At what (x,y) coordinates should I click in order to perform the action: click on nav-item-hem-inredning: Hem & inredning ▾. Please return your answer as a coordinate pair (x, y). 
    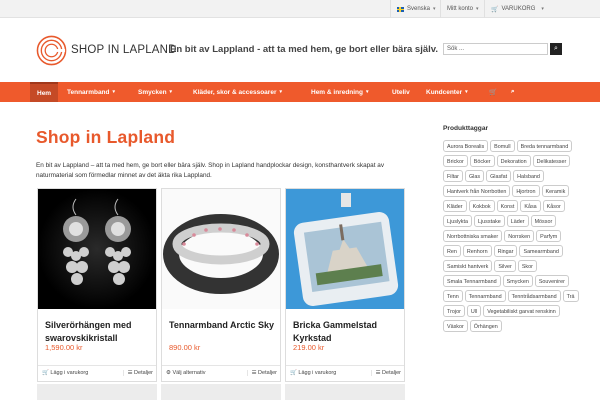
    Looking at the image, I should click on (340, 92).